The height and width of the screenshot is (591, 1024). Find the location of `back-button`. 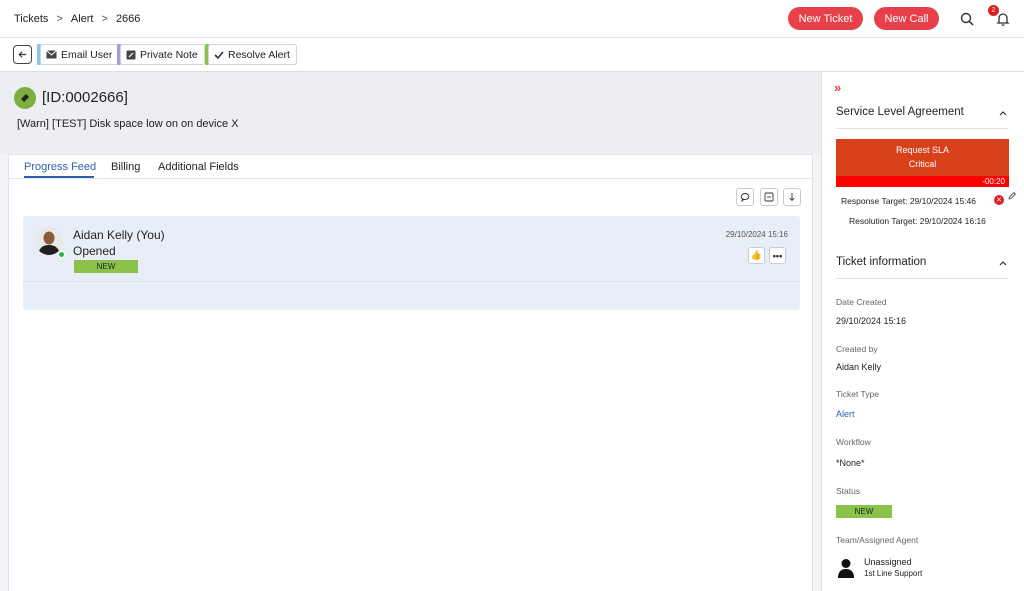

back-button is located at coordinates (22, 54).